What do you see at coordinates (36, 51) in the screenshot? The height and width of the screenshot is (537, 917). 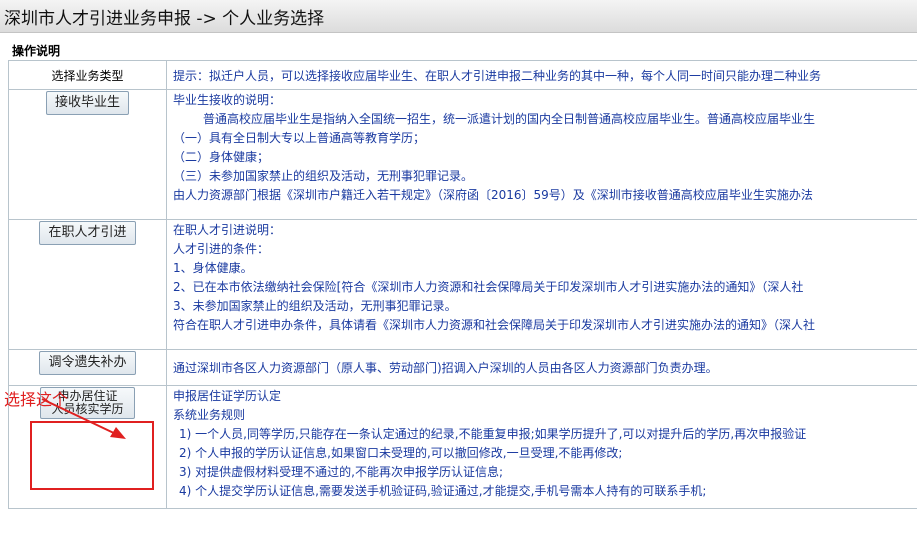 I see `section-label: 操作说明` at bounding box center [36, 51].